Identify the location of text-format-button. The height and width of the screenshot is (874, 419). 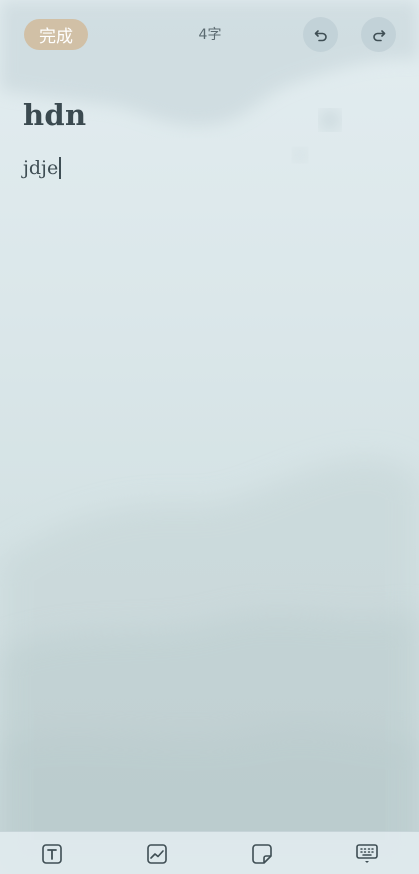
(52, 854).